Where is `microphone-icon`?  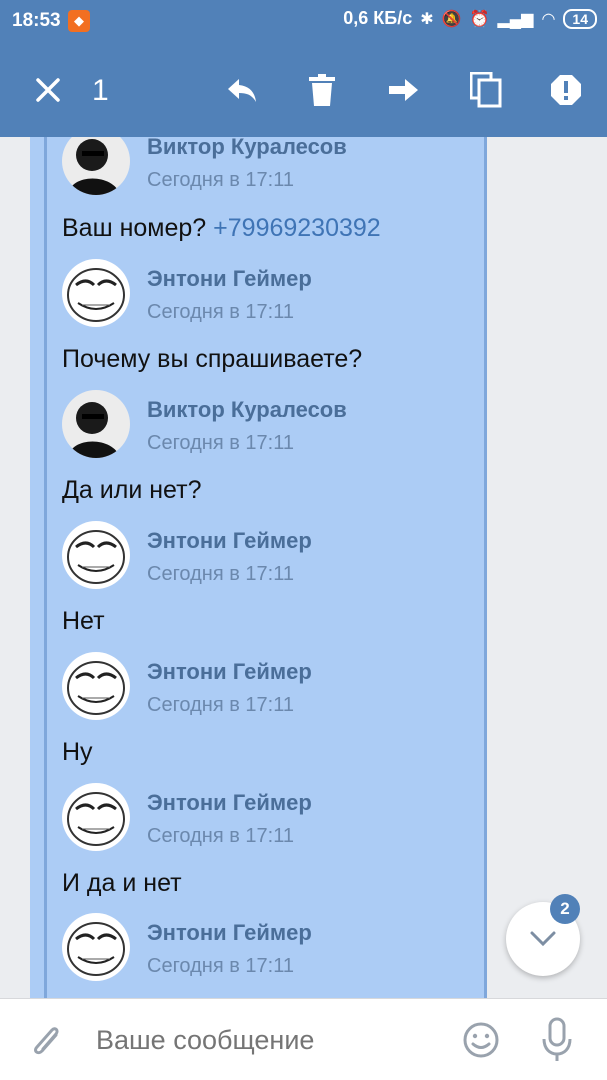
microphone-icon is located at coordinates (557, 1039).